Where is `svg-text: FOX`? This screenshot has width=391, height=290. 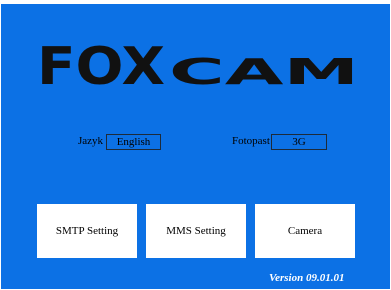
svg-text: FOX is located at coordinates (101, 66).